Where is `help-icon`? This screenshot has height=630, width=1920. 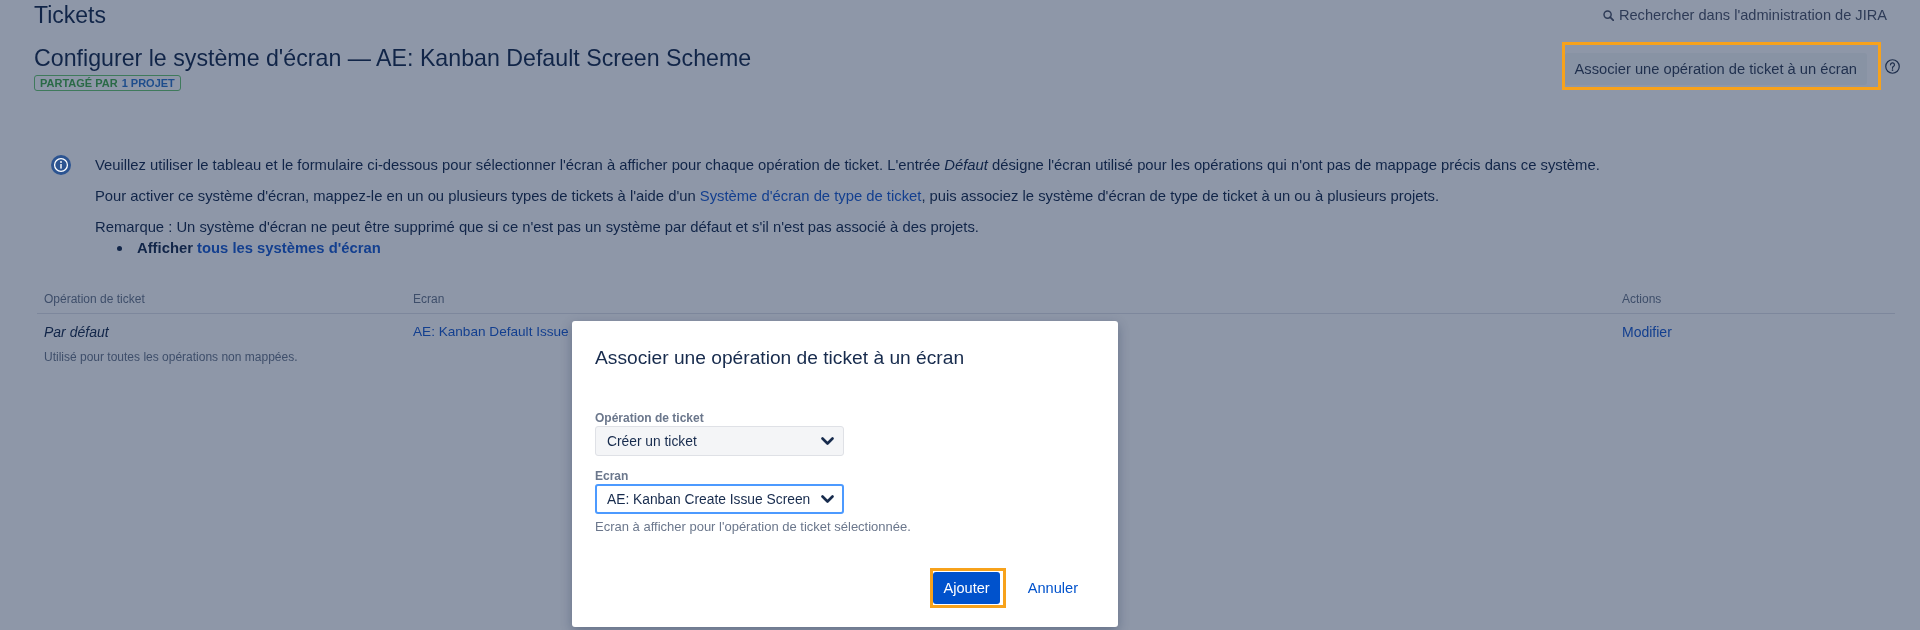 help-icon is located at coordinates (1892, 66).